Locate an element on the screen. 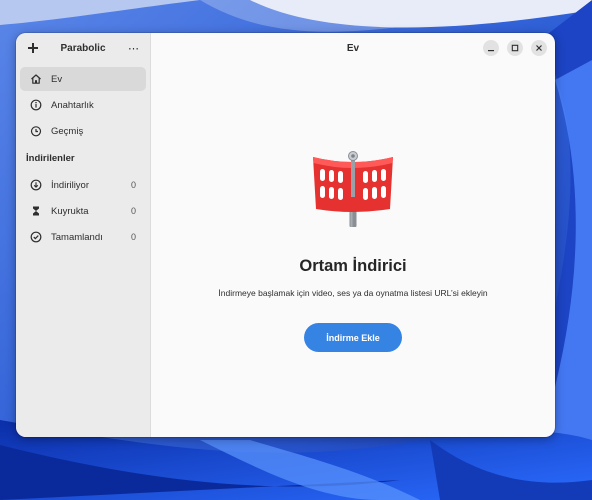 The width and height of the screenshot is (592, 500). sidebar-item-label: Kuyrukta is located at coordinates (70, 211).